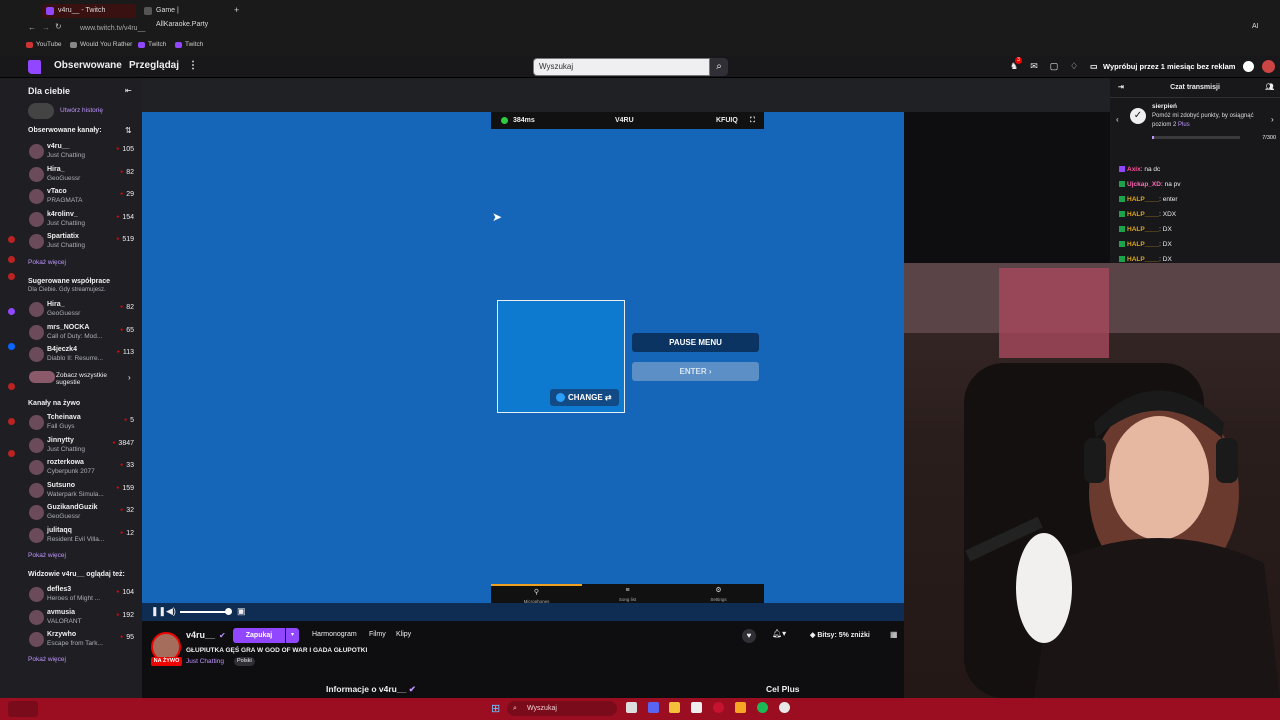  Describe the element at coordinates (377, 634) in the screenshot. I see `tab-videos: Filmy` at that location.